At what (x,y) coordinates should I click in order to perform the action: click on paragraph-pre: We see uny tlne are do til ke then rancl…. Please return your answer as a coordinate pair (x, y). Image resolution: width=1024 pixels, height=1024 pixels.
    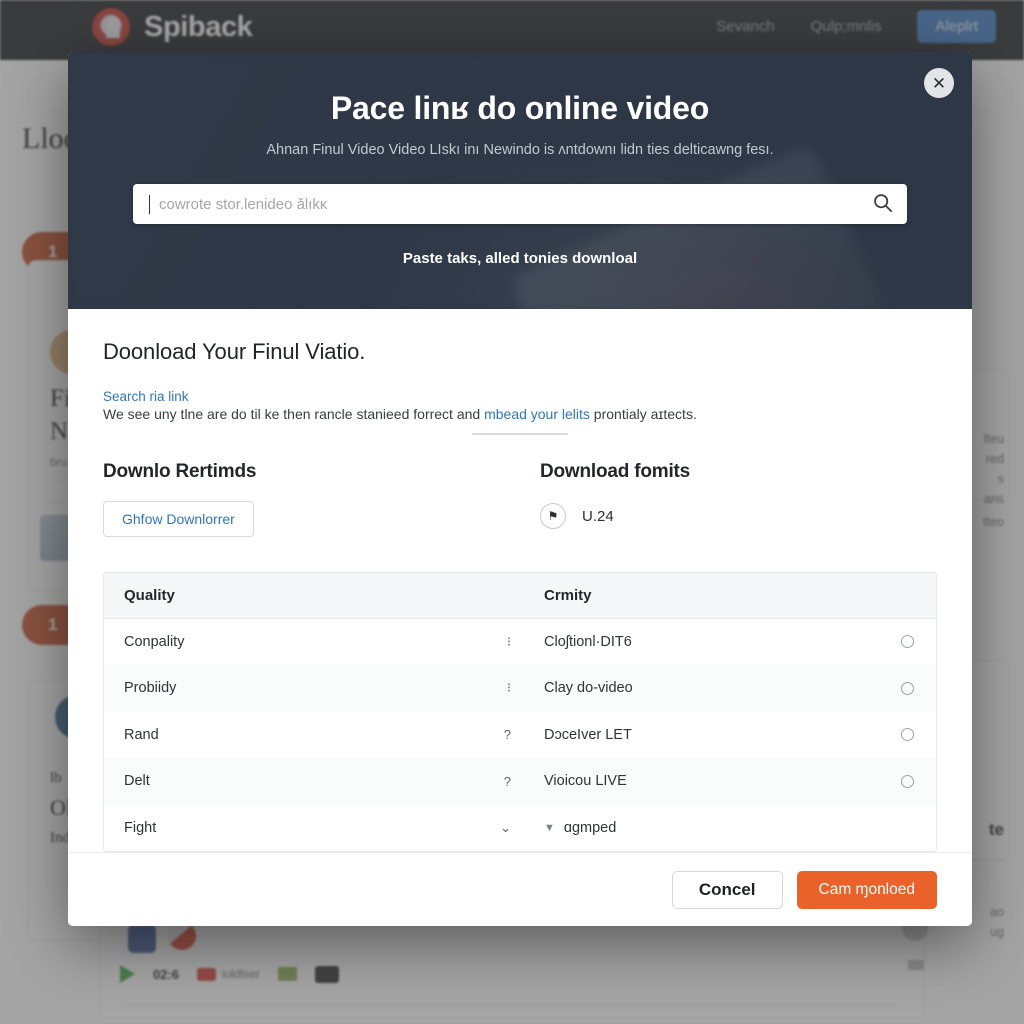
    Looking at the image, I should click on (294, 414).